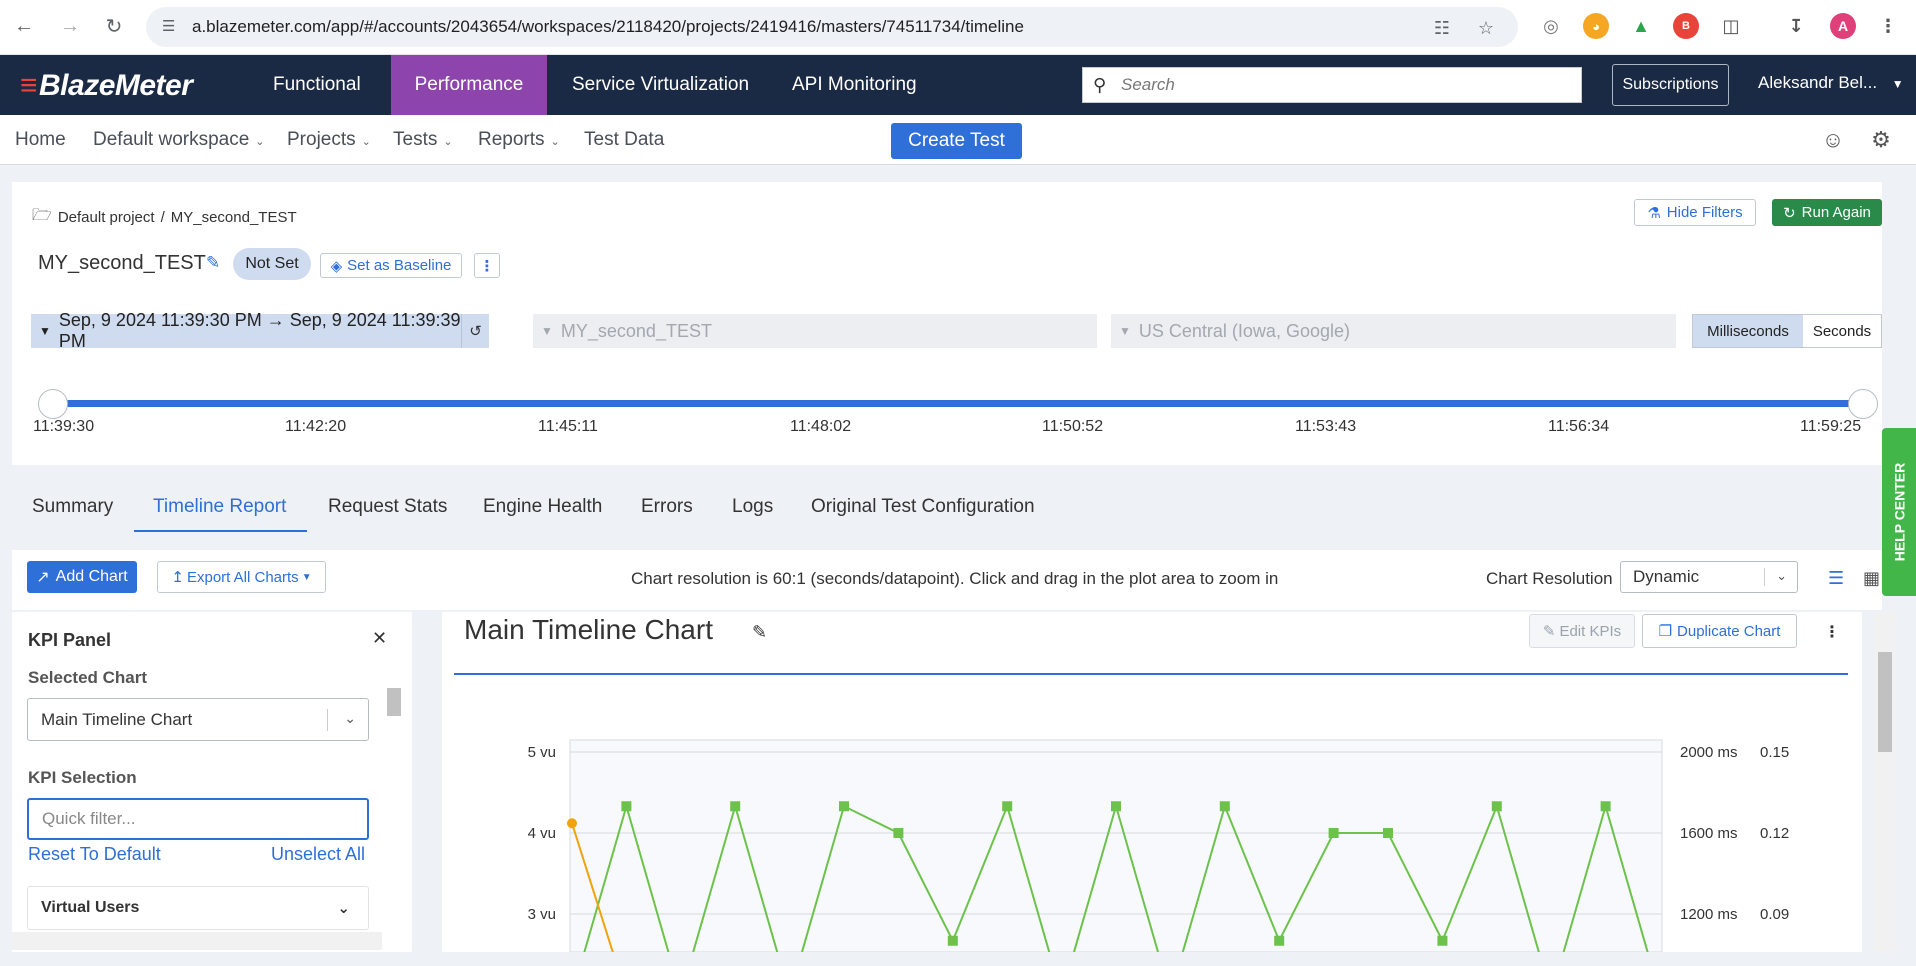 The height and width of the screenshot is (966, 1916). What do you see at coordinates (106, 86) in the screenshot?
I see `blazemeter-logo: ≡BlazeMeter` at bounding box center [106, 86].